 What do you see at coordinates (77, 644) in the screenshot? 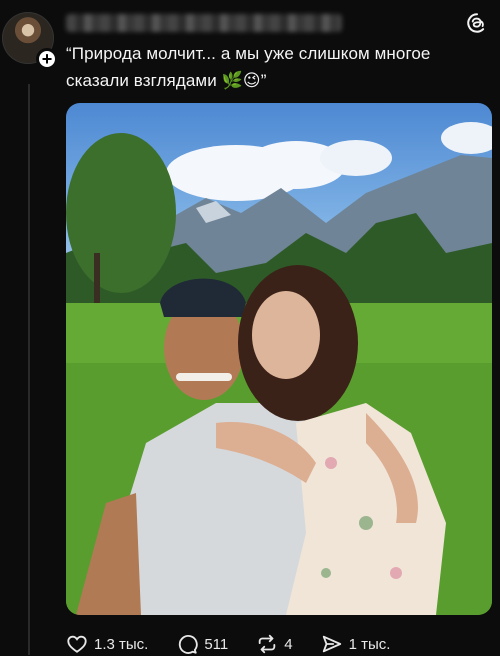
I see `heart-icon` at bounding box center [77, 644].